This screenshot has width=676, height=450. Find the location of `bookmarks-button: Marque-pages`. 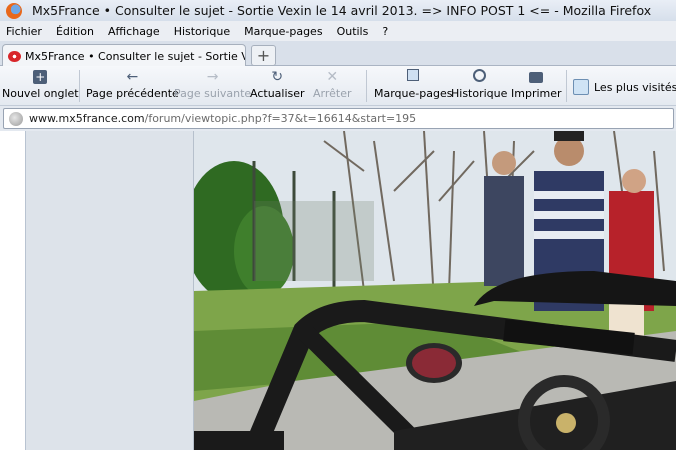

bookmarks-button: Marque-pages is located at coordinates (413, 86).